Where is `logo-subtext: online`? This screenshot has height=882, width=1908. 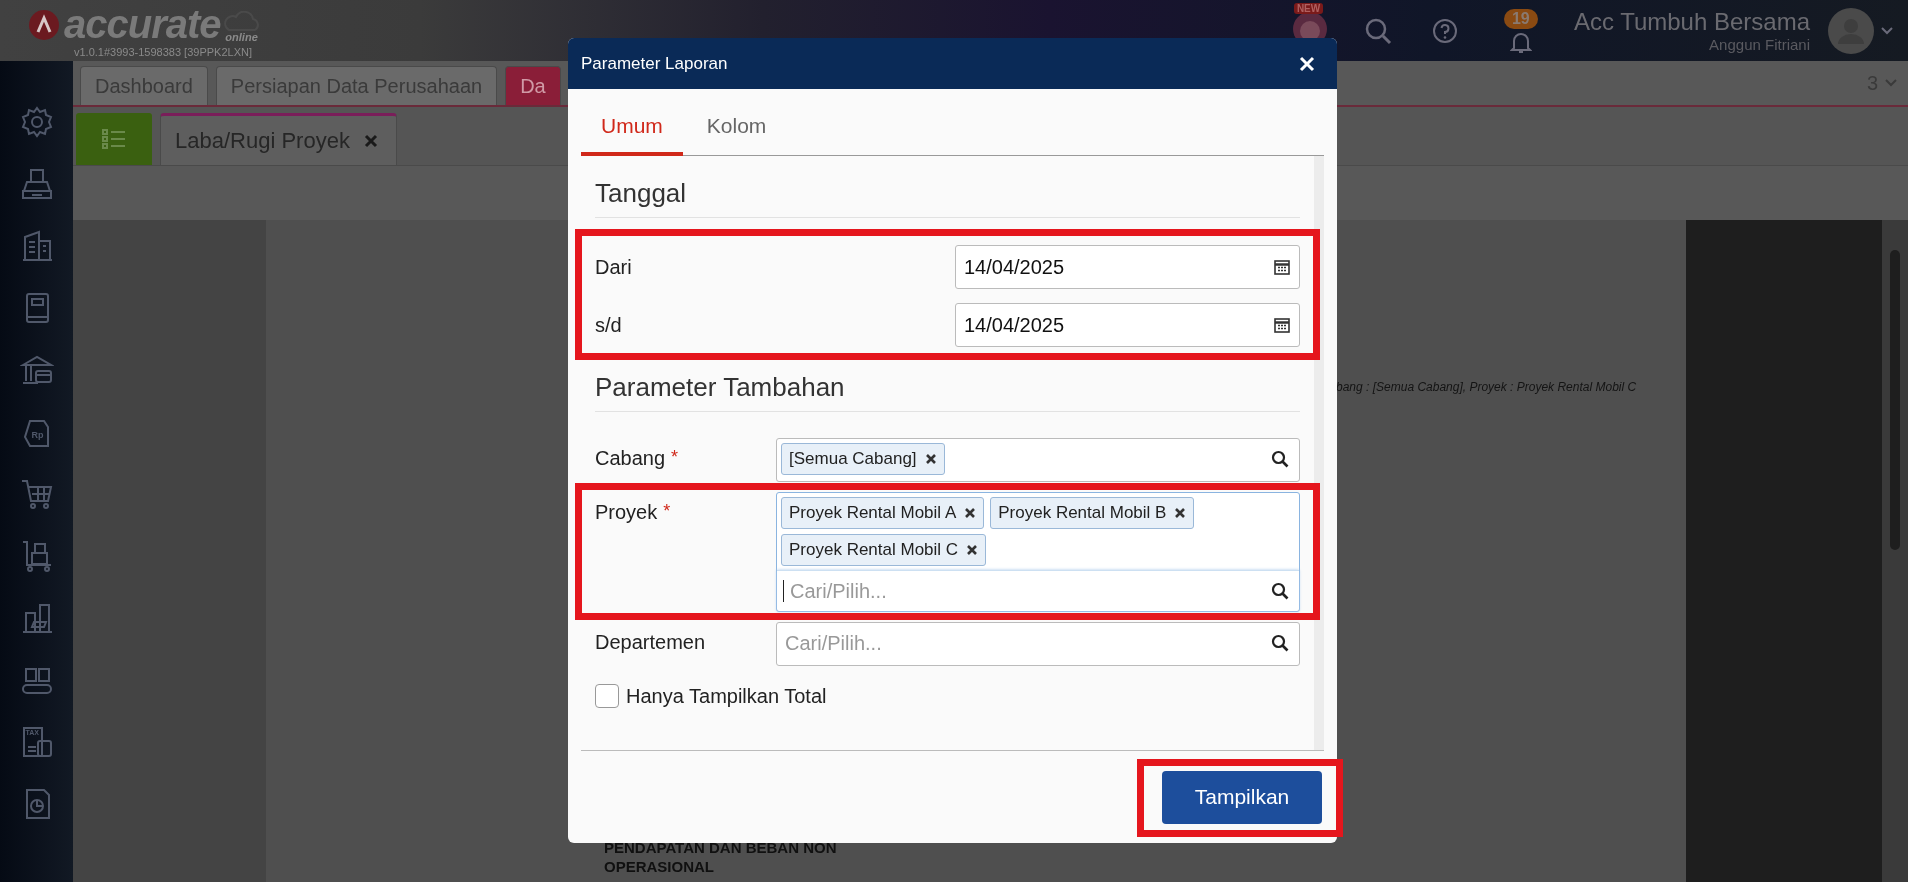
logo-subtext: online is located at coordinates (241, 36).